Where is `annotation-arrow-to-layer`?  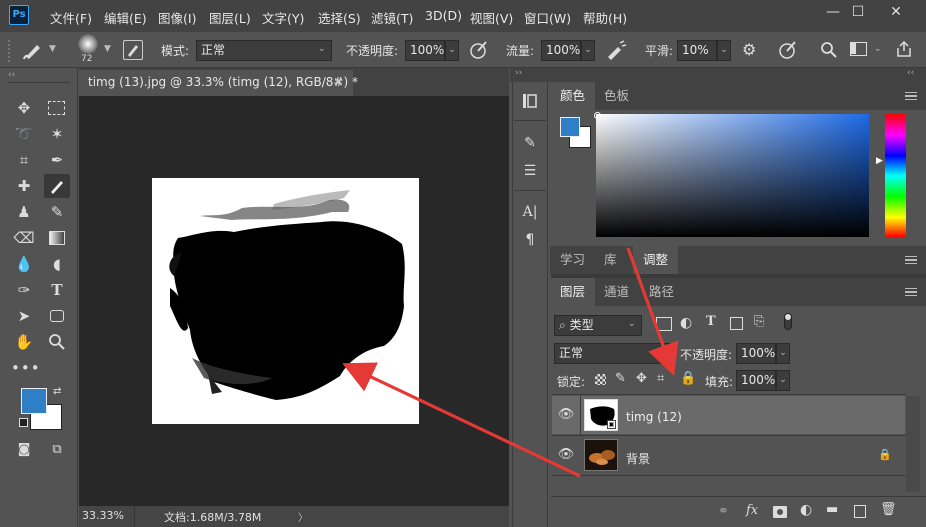 annotation-arrow-to-layer is located at coordinates (652, 312).